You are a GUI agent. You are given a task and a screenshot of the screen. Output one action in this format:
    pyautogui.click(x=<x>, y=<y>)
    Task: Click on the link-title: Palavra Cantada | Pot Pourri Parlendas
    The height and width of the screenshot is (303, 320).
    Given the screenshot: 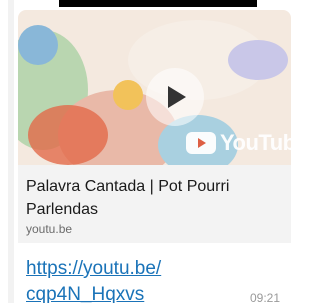 What is the action you would take?
    pyautogui.click(x=128, y=198)
    